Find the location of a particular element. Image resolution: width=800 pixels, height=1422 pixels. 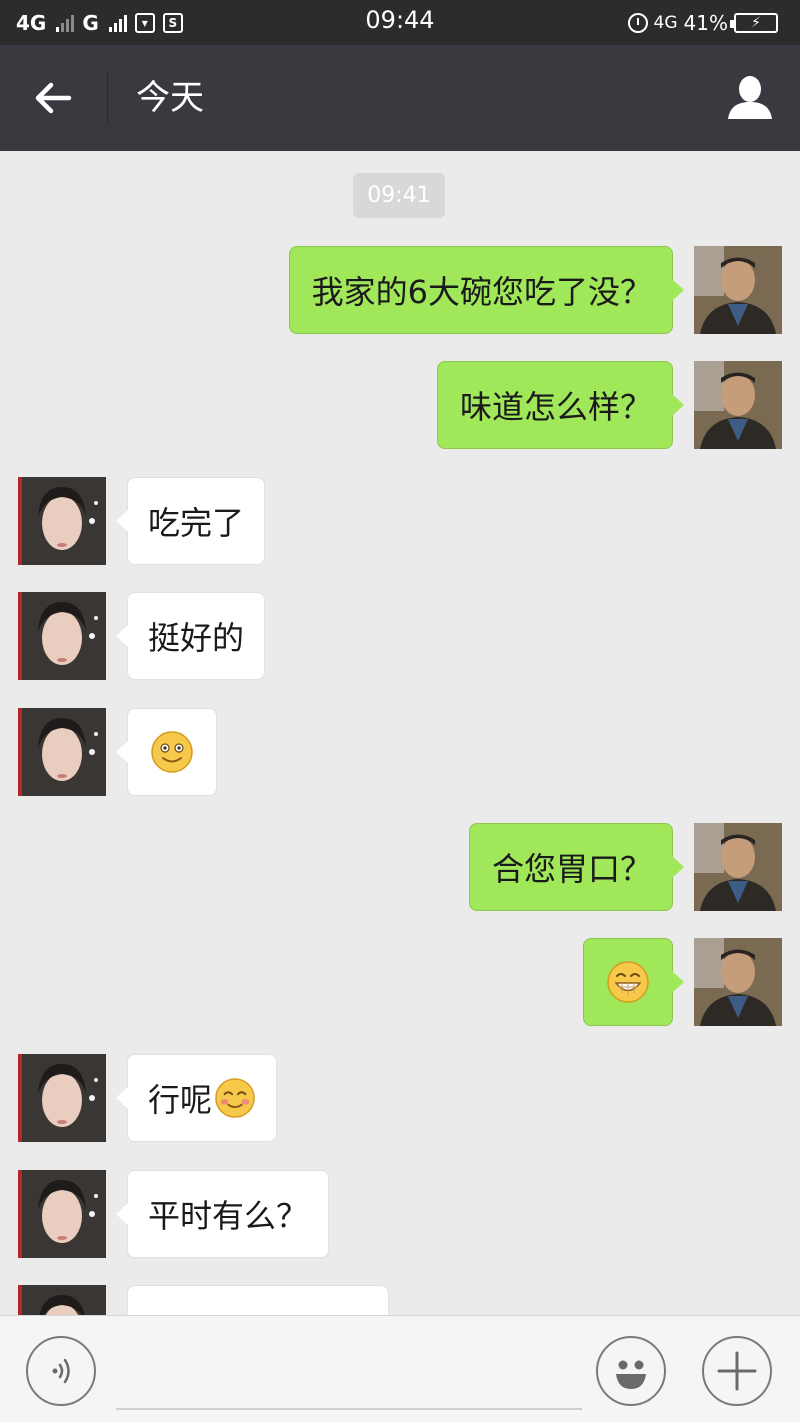

voice-input-button is located at coordinates (61, 1371).